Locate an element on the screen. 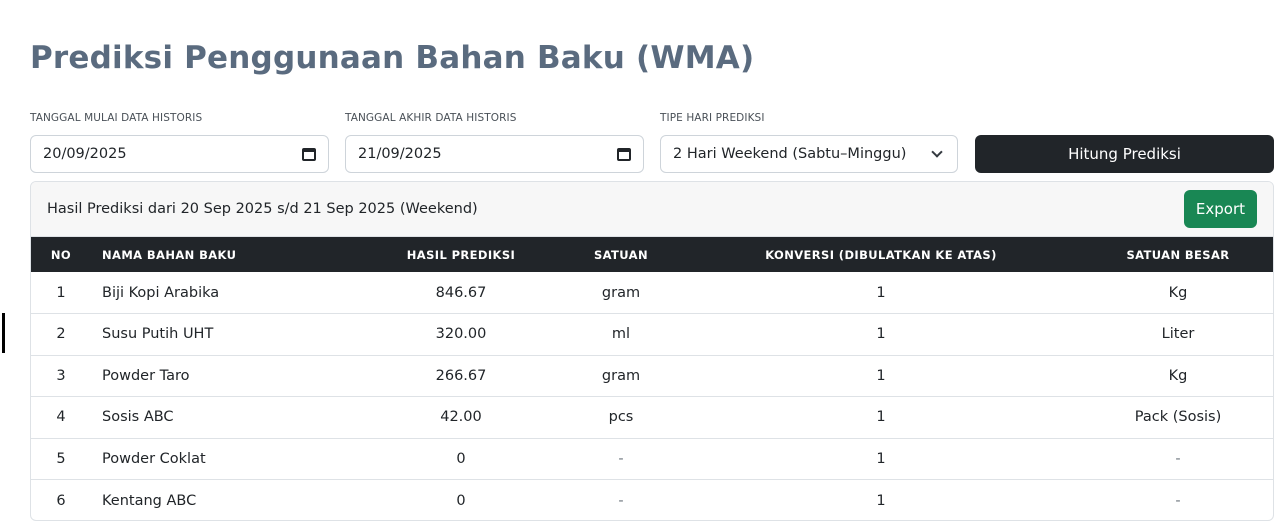 This screenshot has width=1280, height=532. row-material-name: Kentang ABC is located at coordinates (149, 500).